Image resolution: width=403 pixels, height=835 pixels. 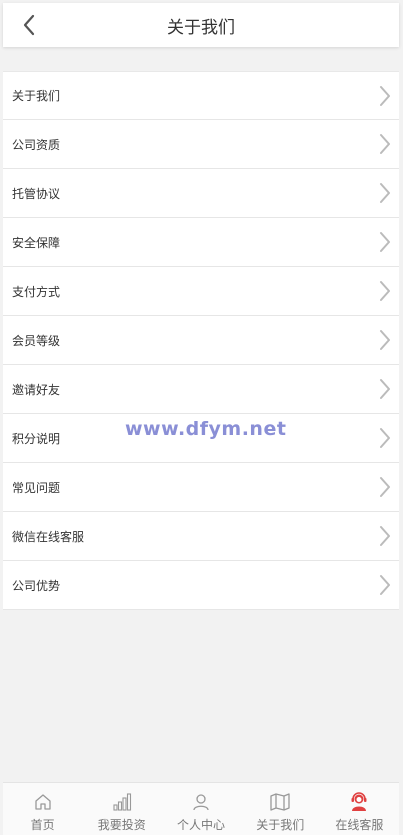 What do you see at coordinates (36, 144) in the screenshot?
I see `menu-item-label: 公司资质` at bounding box center [36, 144].